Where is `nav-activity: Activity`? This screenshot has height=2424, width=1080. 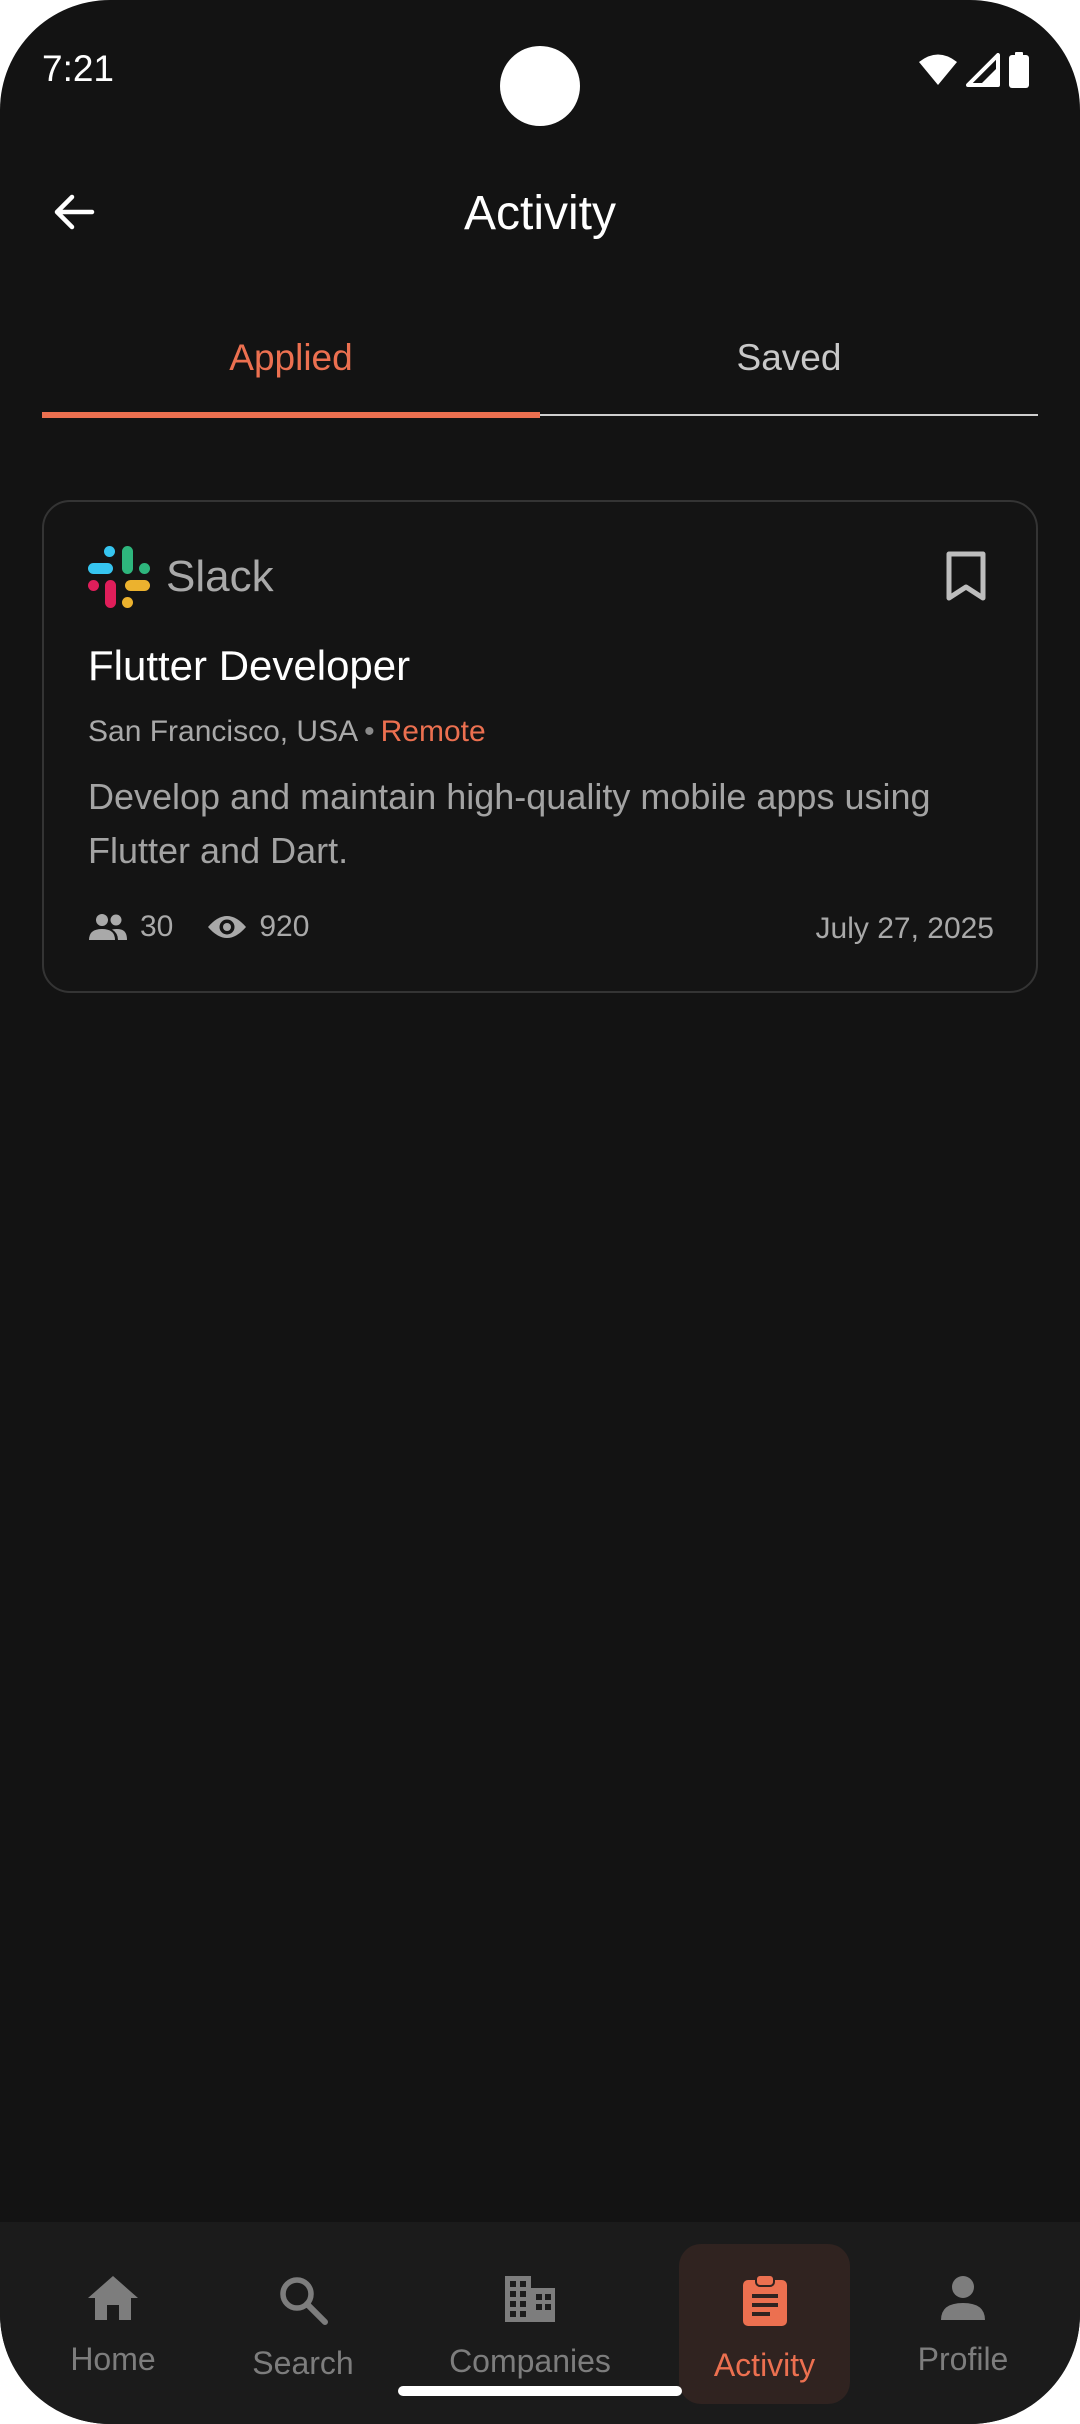 nav-activity: Activity is located at coordinates (764, 2324).